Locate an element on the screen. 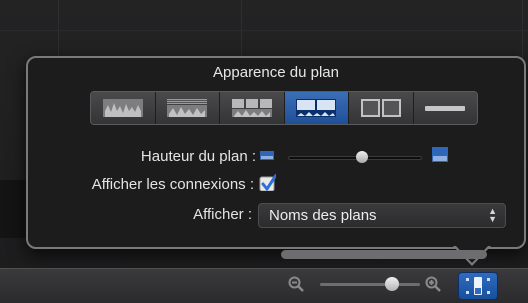 This screenshot has height=303, width=528. show-connections-label: Afficher les connexions : is located at coordinates (172, 184).